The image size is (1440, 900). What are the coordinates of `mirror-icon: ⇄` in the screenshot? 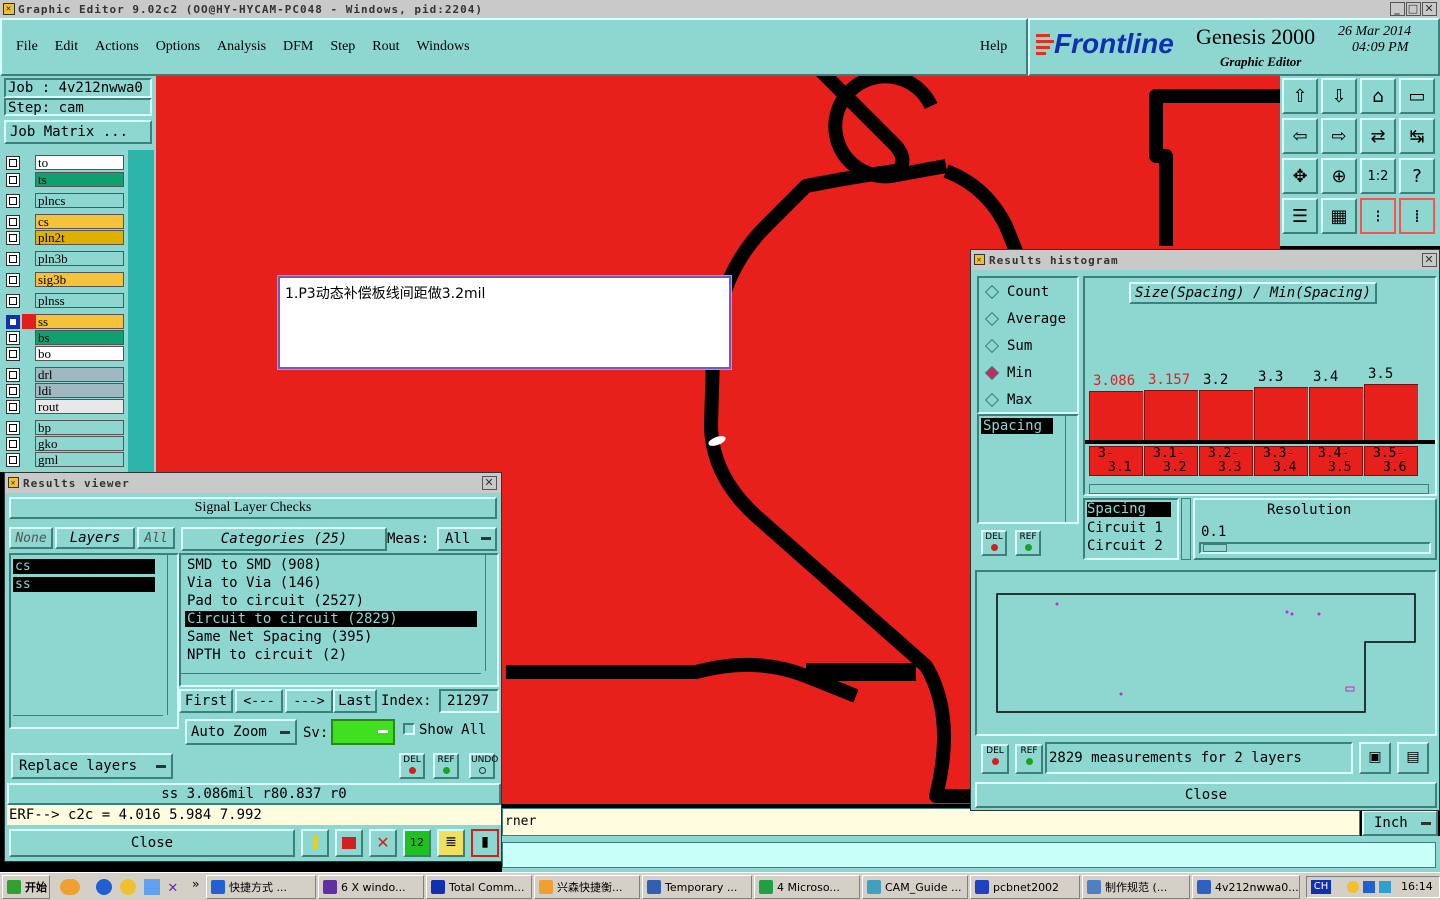 It's located at (1378, 136).